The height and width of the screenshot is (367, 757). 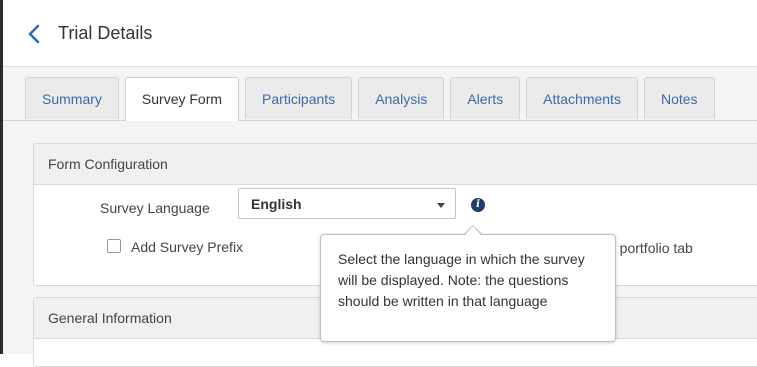 I want to click on info-icon: i, so click(x=478, y=205).